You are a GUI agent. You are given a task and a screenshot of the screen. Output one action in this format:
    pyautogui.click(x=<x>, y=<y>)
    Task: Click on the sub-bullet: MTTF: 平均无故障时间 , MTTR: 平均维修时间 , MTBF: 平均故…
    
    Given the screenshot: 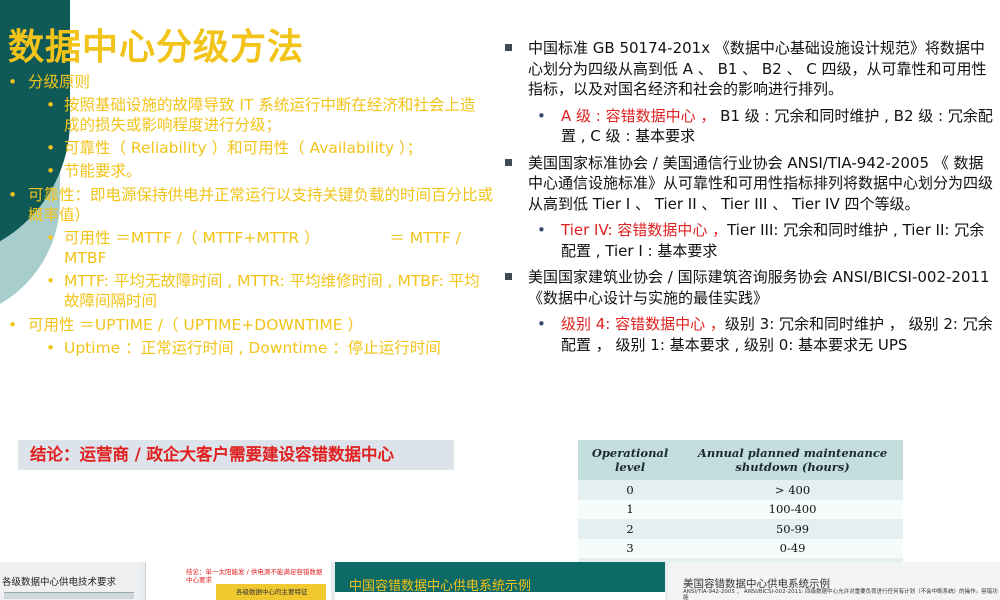 What is the action you would take?
    pyautogui.click(x=250, y=291)
    